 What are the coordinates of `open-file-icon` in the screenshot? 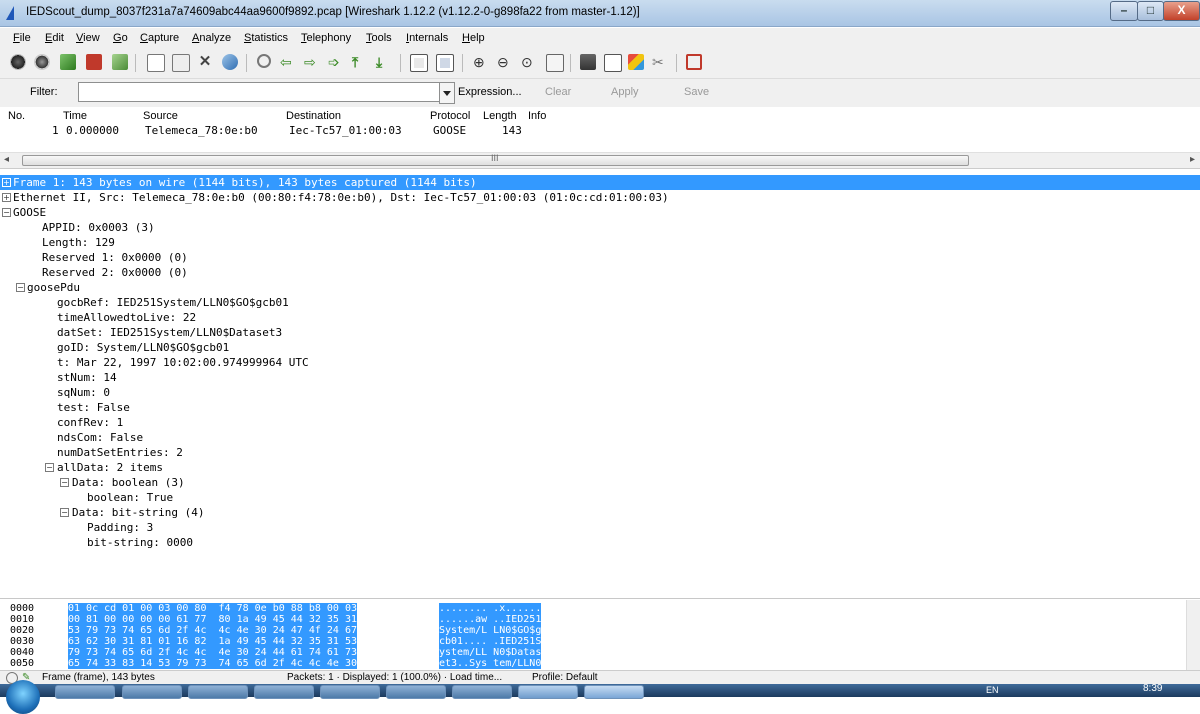 It's located at (156, 63).